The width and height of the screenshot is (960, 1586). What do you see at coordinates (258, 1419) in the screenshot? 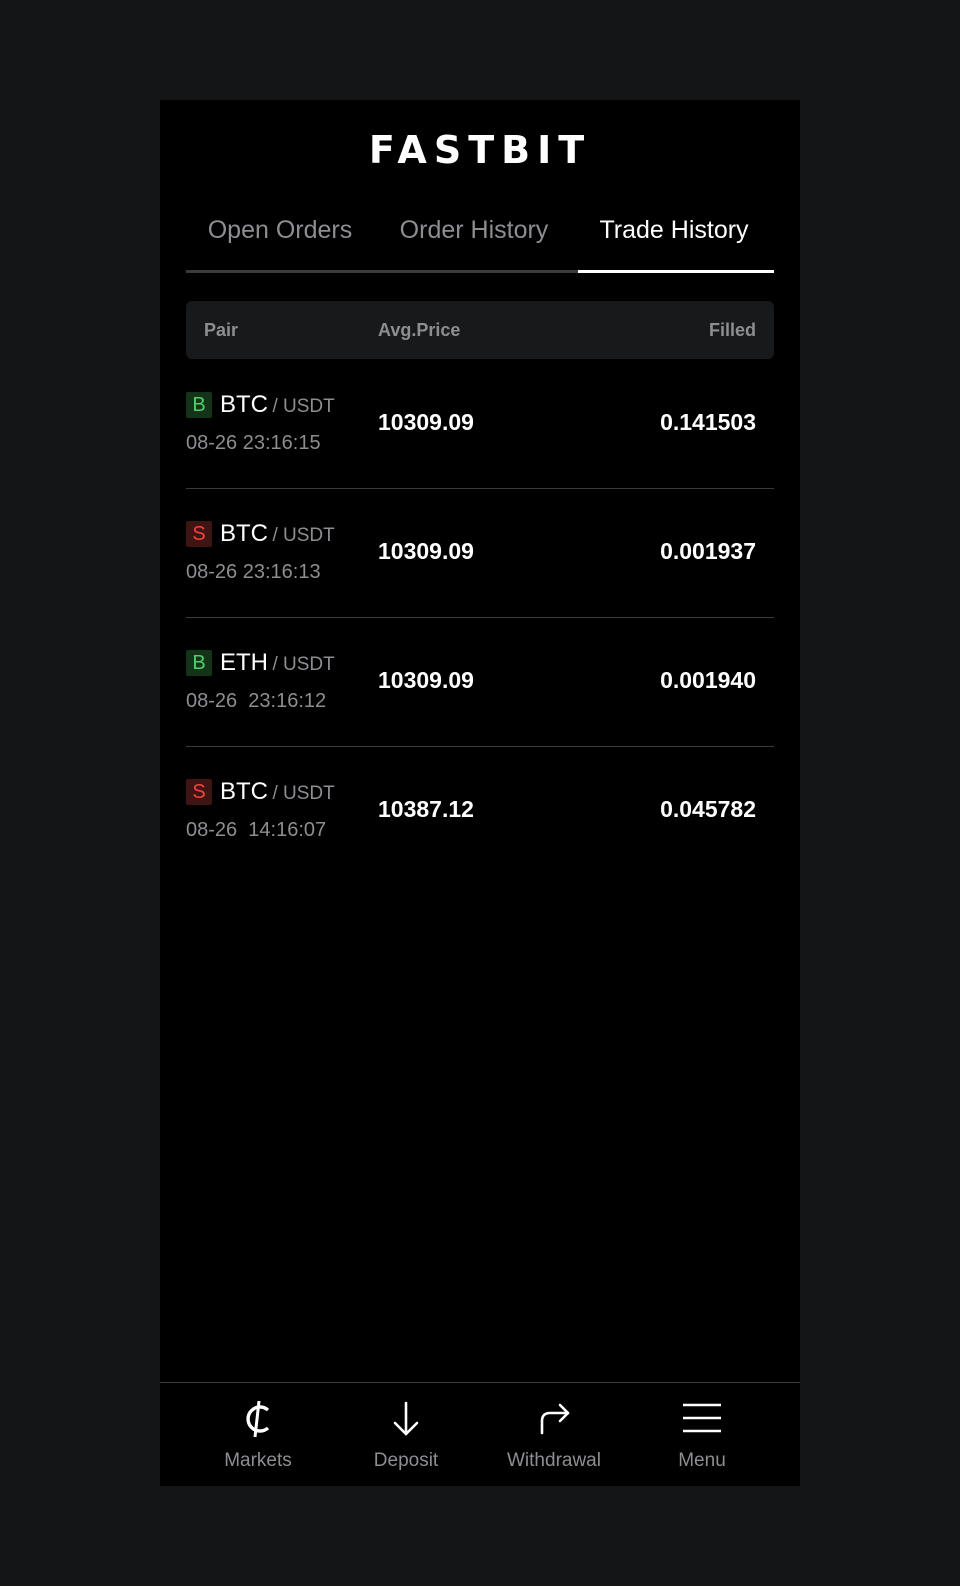
I see `cedi-currency-icon` at bounding box center [258, 1419].